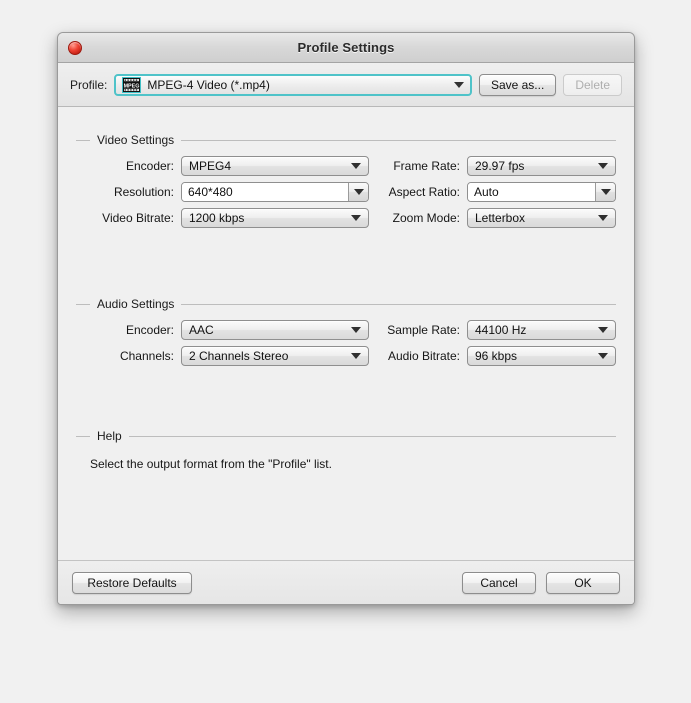  Describe the element at coordinates (423, 356) in the screenshot. I see `audio-bitrate-label: Audio Bitrate:` at that location.